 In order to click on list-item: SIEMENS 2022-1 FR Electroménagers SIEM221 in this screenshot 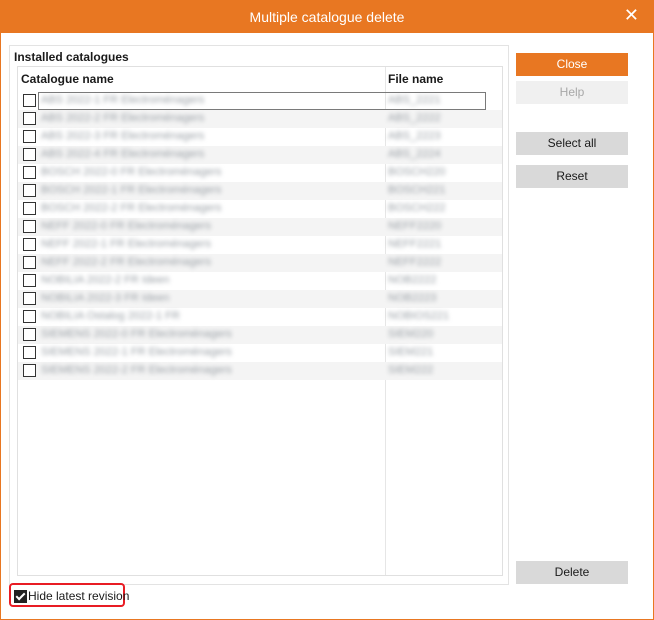, I will do `click(260, 353)`.